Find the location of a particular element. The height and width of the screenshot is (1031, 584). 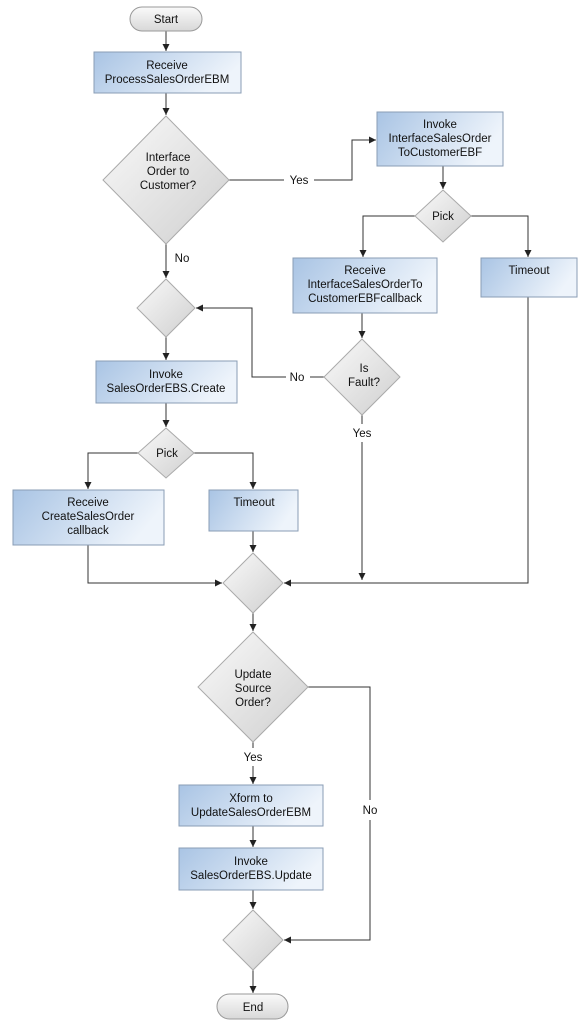

box-line: InterfaceSalesOrder is located at coordinates (440, 139).